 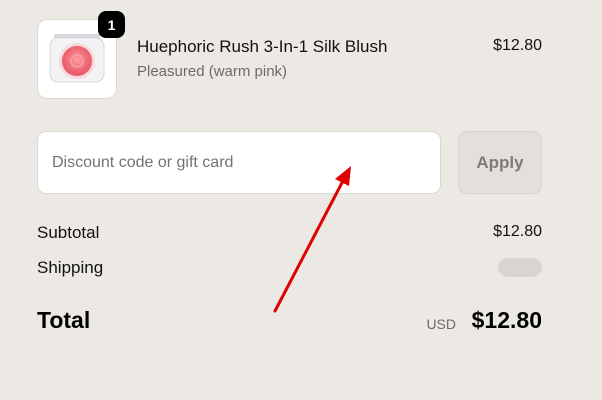 What do you see at coordinates (520, 267) in the screenshot?
I see `shipping-loading-placeholder` at bounding box center [520, 267].